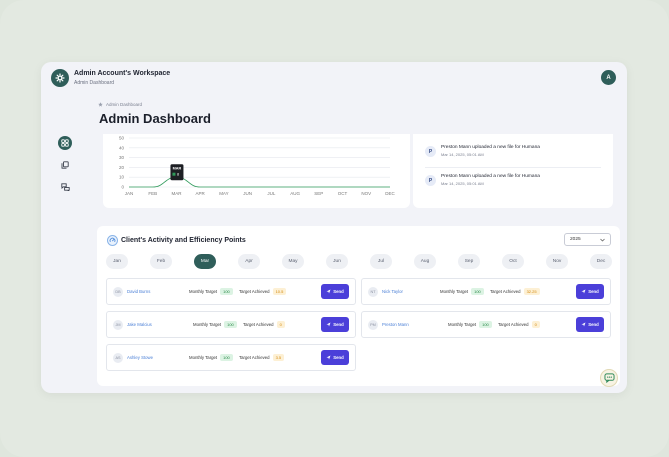  I want to click on x-tick-label: MAR, so click(176, 193).